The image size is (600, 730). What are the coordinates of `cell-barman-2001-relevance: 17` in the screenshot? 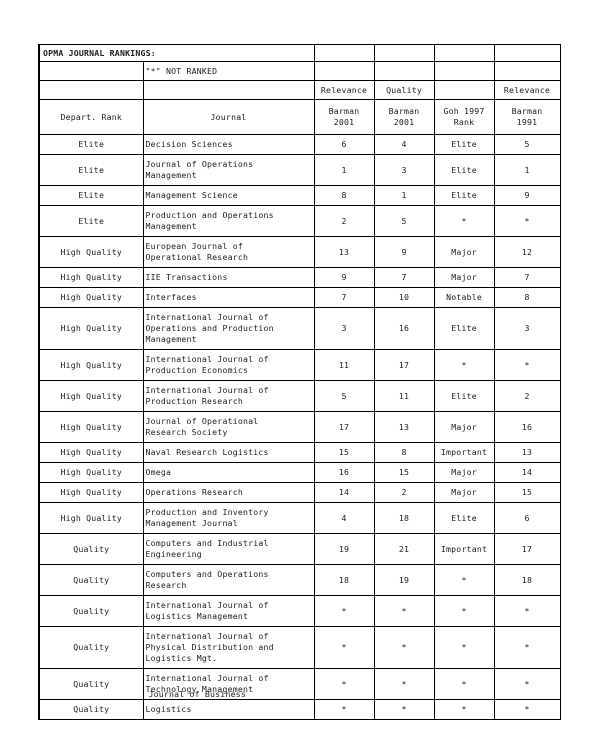 It's located at (344, 427).